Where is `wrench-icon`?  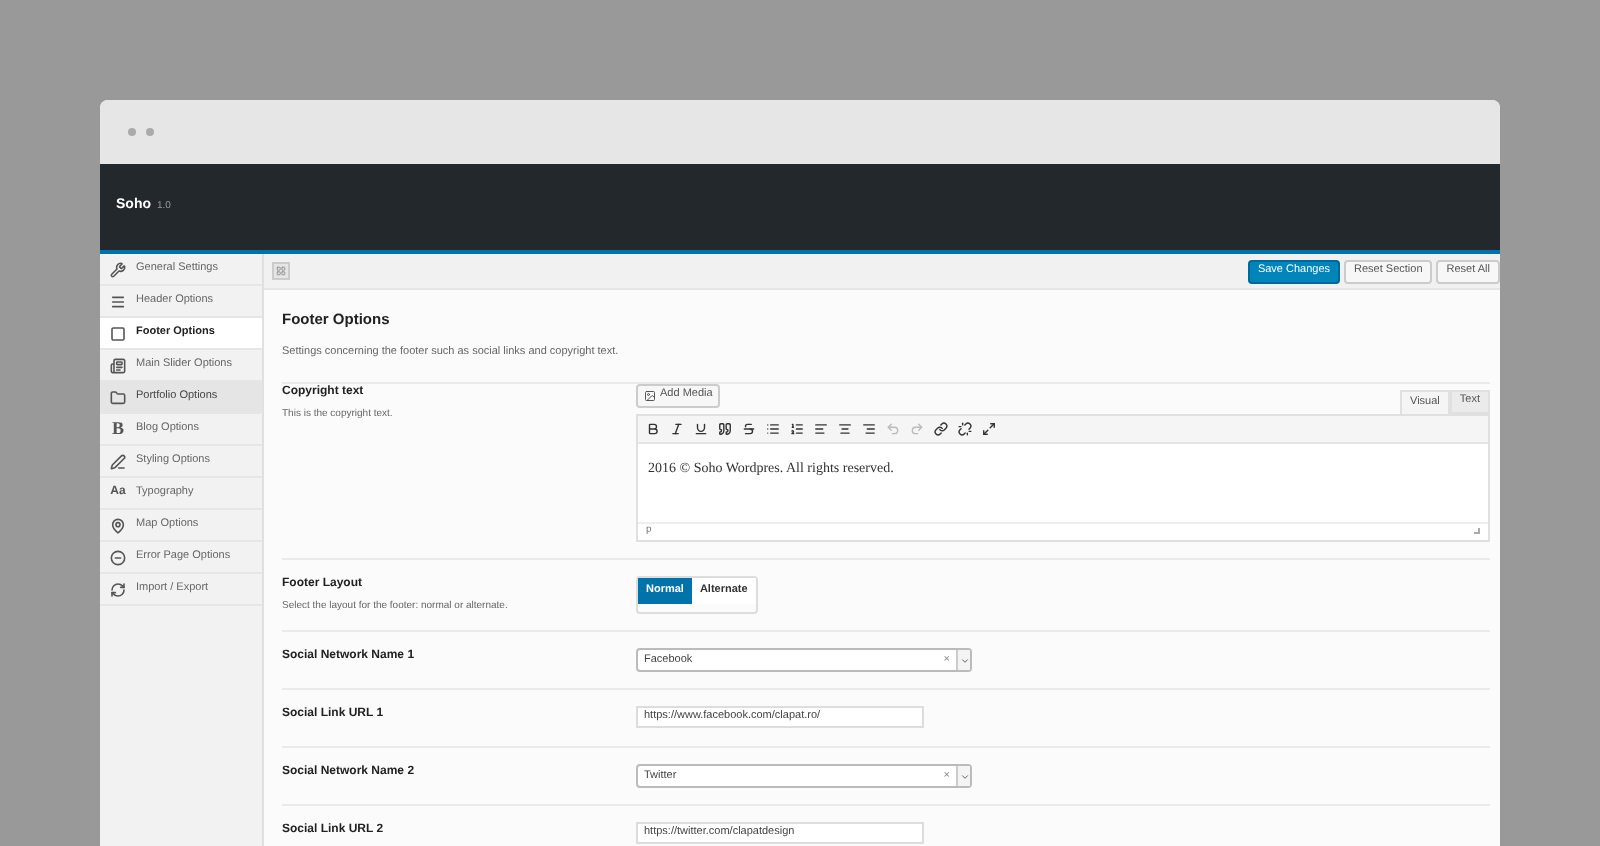 wrench-icon is located at coordinates (118, 269).